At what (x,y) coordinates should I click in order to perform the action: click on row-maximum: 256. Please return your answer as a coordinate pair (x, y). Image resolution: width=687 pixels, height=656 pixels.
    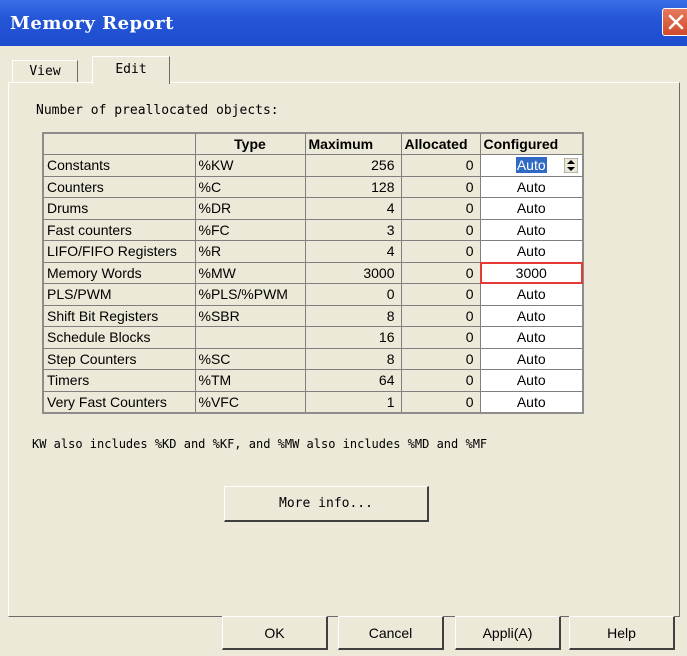
    Looking at the image, I should click on (353, 165).